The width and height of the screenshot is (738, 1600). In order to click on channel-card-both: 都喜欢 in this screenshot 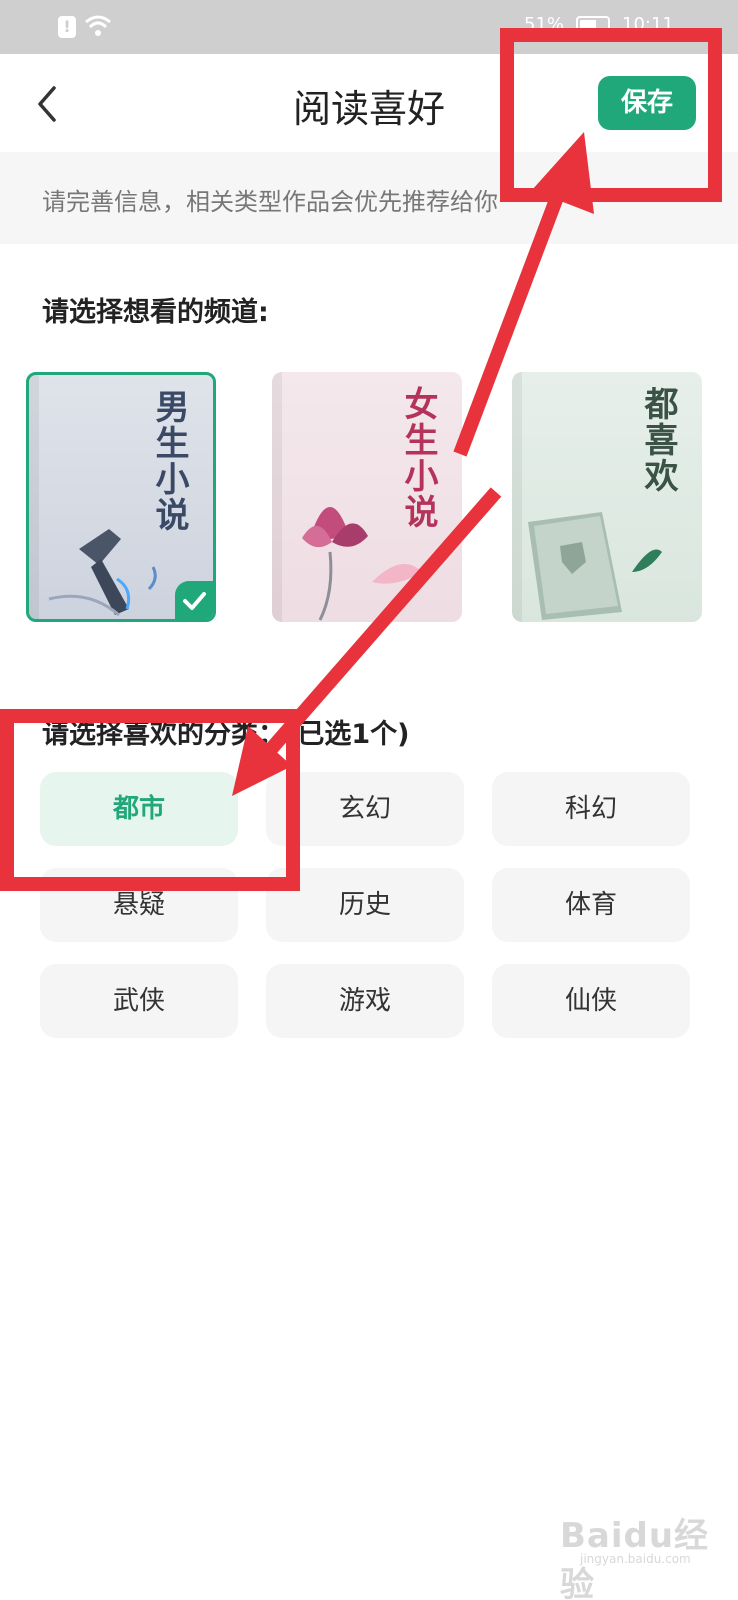, I will do `click(607, 497)`.